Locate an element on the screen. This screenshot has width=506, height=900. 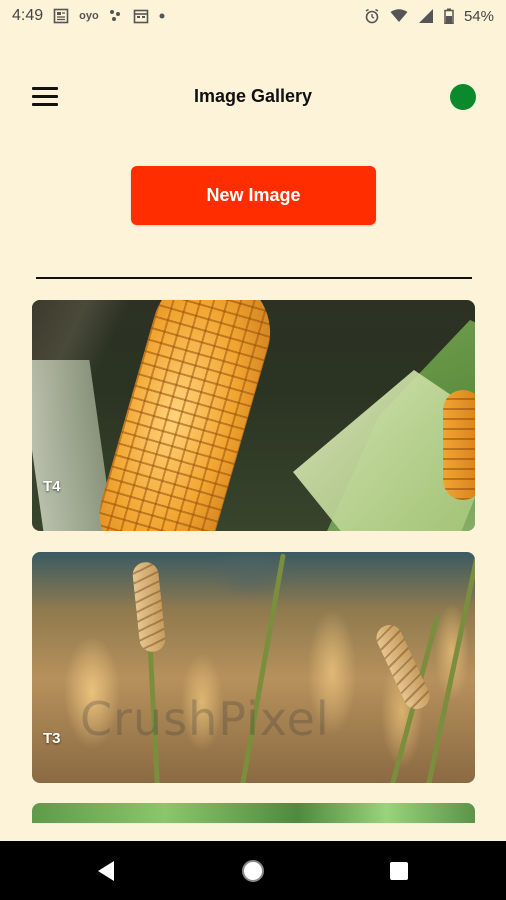
green-leaves-photo is located at coordinates (253, 813).